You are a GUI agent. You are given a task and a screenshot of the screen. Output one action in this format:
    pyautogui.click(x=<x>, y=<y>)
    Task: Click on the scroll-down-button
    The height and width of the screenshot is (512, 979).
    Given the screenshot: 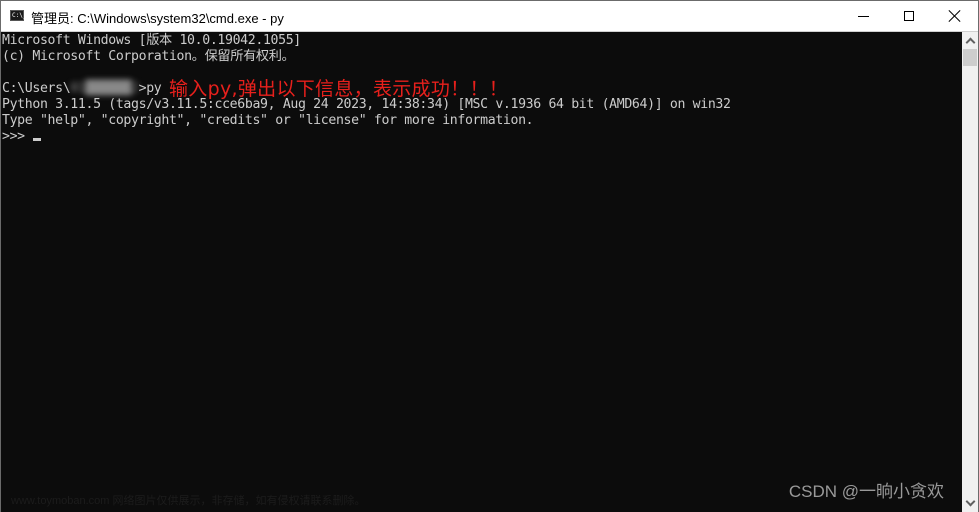 What is the action you would take?
    pyautogui.click(x=970, y=503)
    